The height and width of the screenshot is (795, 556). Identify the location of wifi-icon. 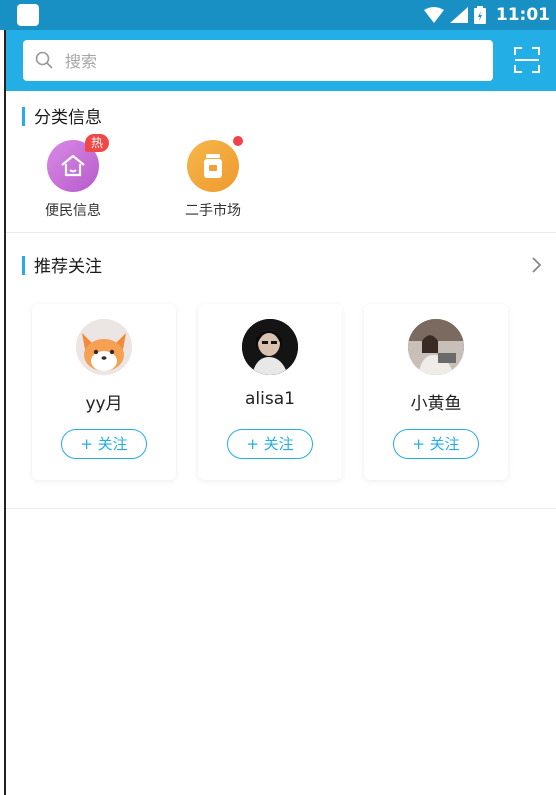
(433, 15).